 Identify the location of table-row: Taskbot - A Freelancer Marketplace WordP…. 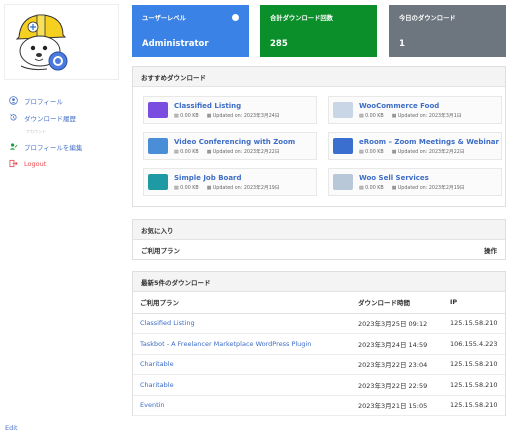
(319, 344).